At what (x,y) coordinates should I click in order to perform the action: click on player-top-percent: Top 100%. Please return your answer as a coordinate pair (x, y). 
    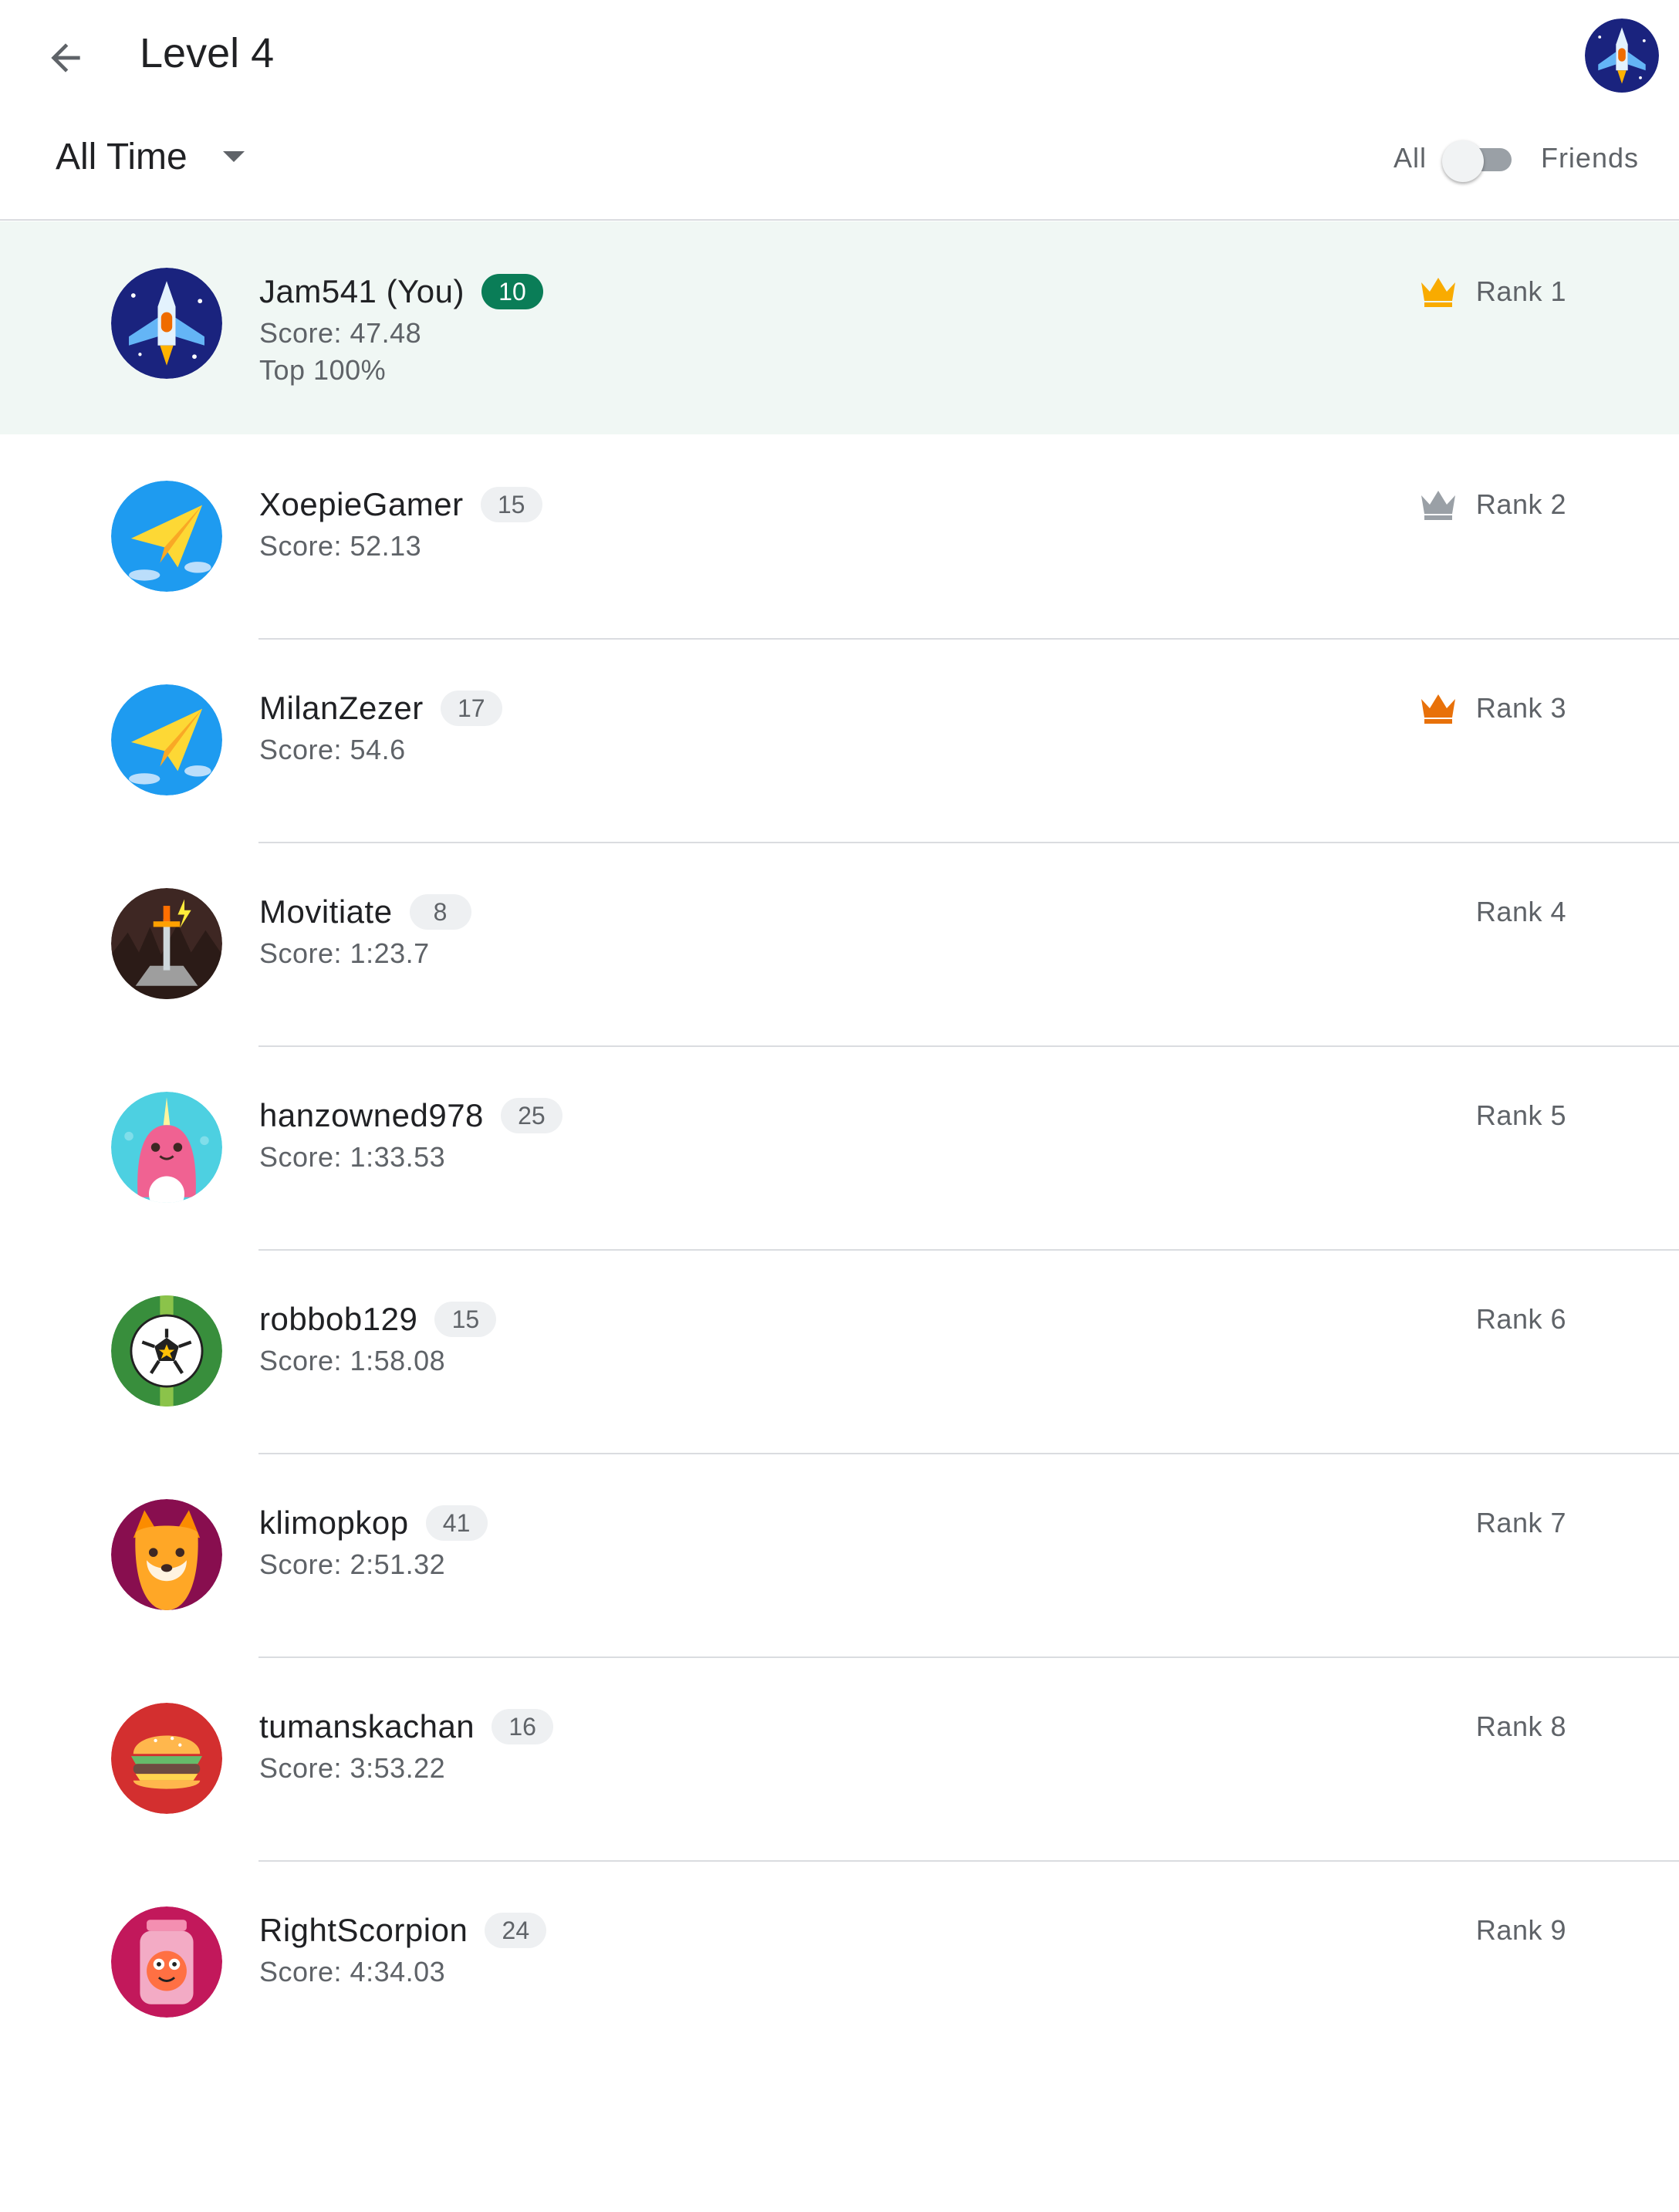
    Looking at the image, I should click on (323, 370).